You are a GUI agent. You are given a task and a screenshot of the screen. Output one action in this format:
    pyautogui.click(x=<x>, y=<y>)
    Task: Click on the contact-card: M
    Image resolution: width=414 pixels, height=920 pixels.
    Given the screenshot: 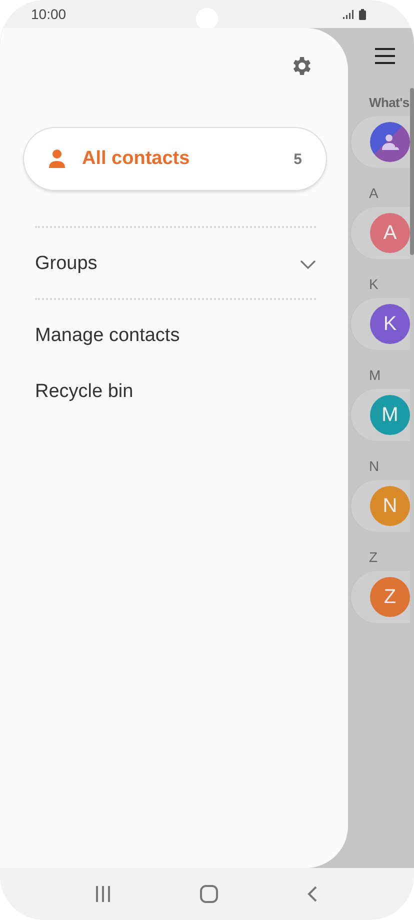 What is the action you would take?
    pyautogui.click(x=380, y=415)
    